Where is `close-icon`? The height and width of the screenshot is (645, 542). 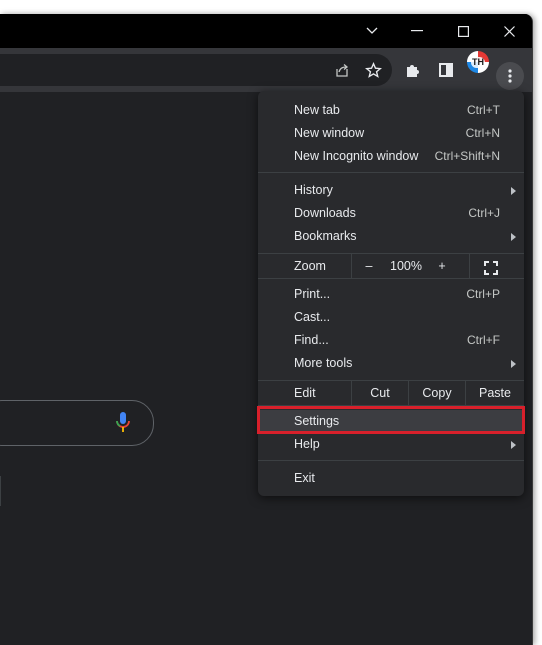 close-icon is located at coordinates (509, 31).